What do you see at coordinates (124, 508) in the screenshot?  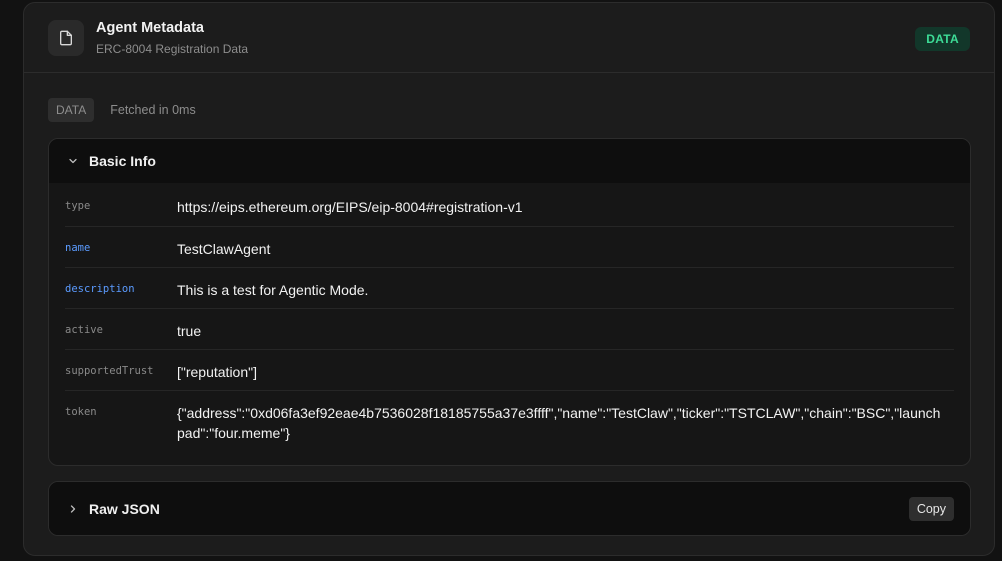 I see `raw-json-title: Raw JSON` at bounding box center [124, 508].